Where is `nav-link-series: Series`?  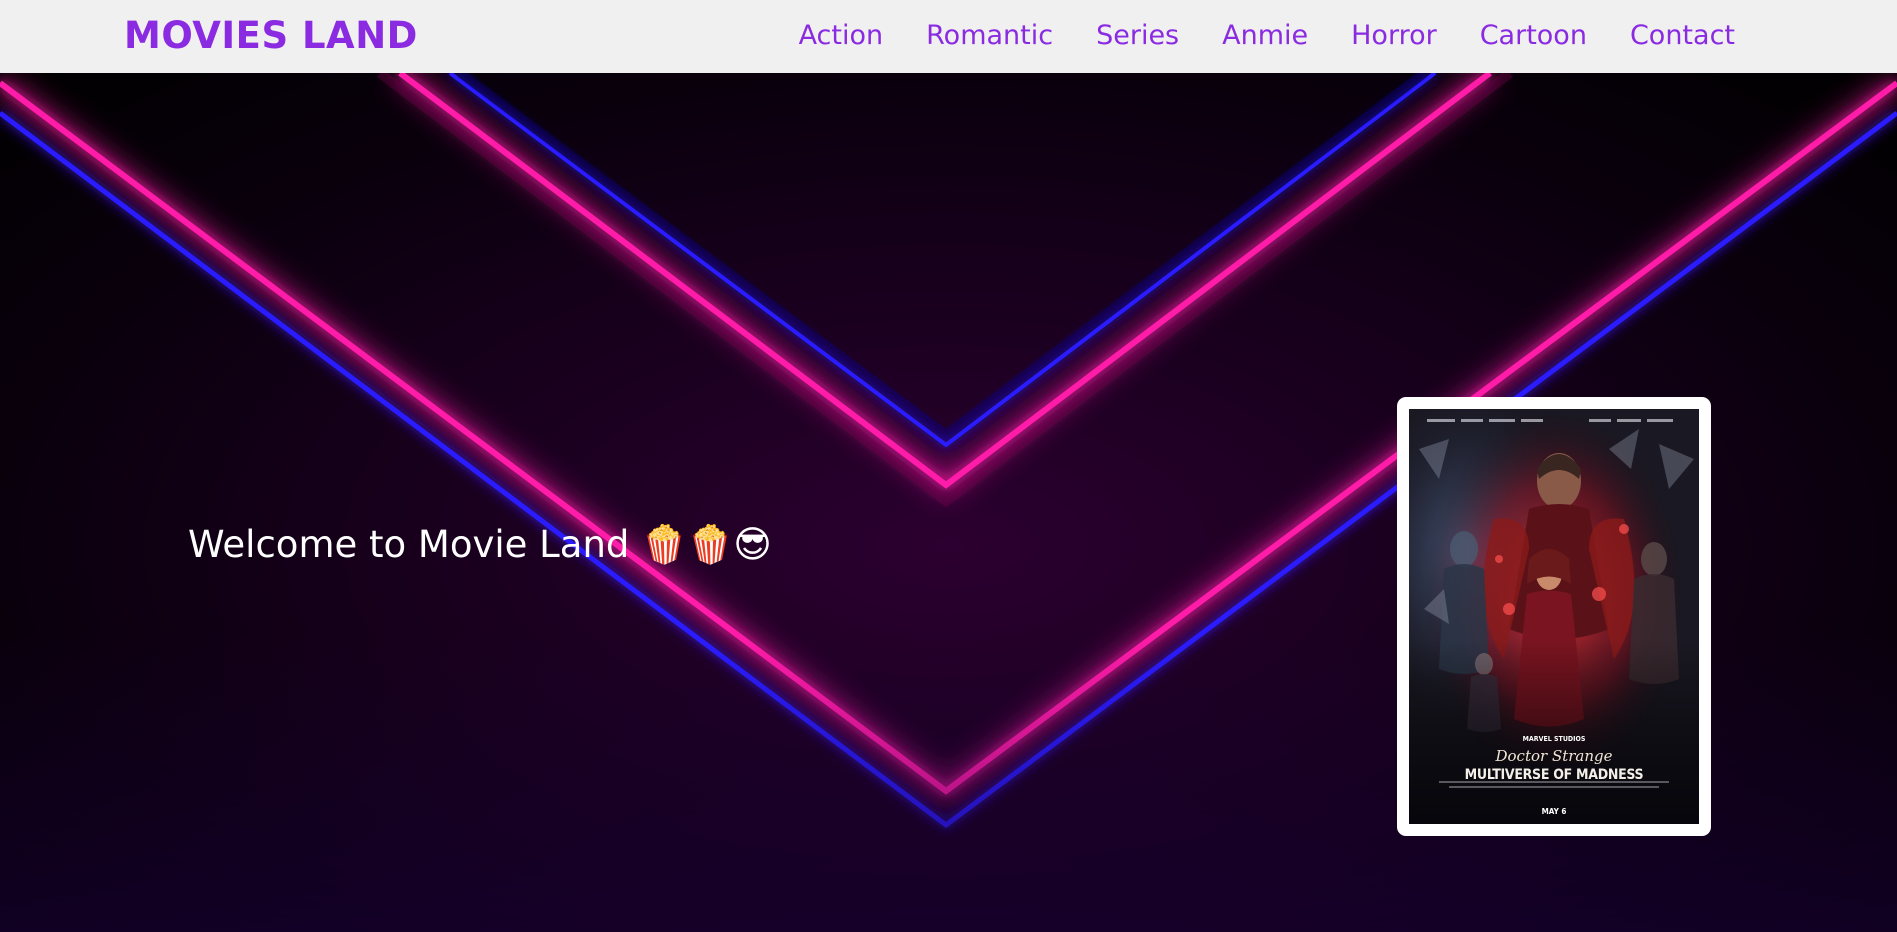 nav-link-series: Series is located at coordinates (1137, 35).